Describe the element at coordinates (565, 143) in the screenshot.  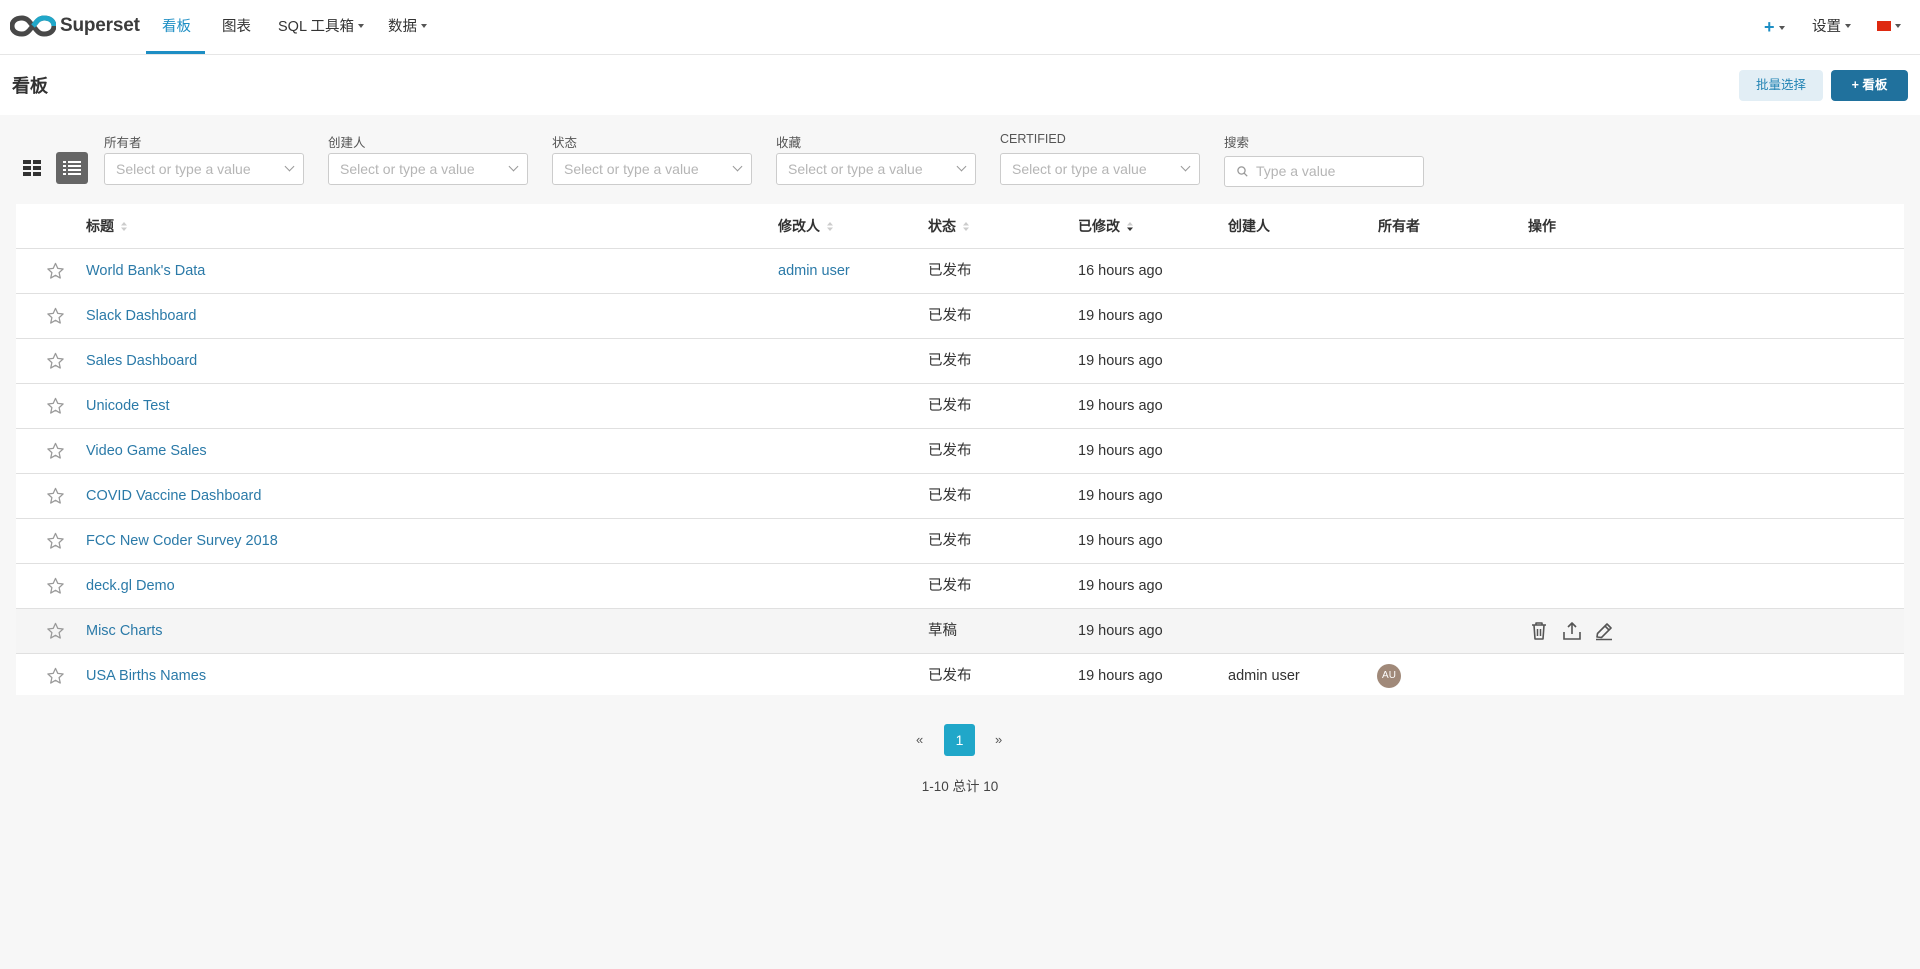
I see `status-filter-label: 状态` at that location.